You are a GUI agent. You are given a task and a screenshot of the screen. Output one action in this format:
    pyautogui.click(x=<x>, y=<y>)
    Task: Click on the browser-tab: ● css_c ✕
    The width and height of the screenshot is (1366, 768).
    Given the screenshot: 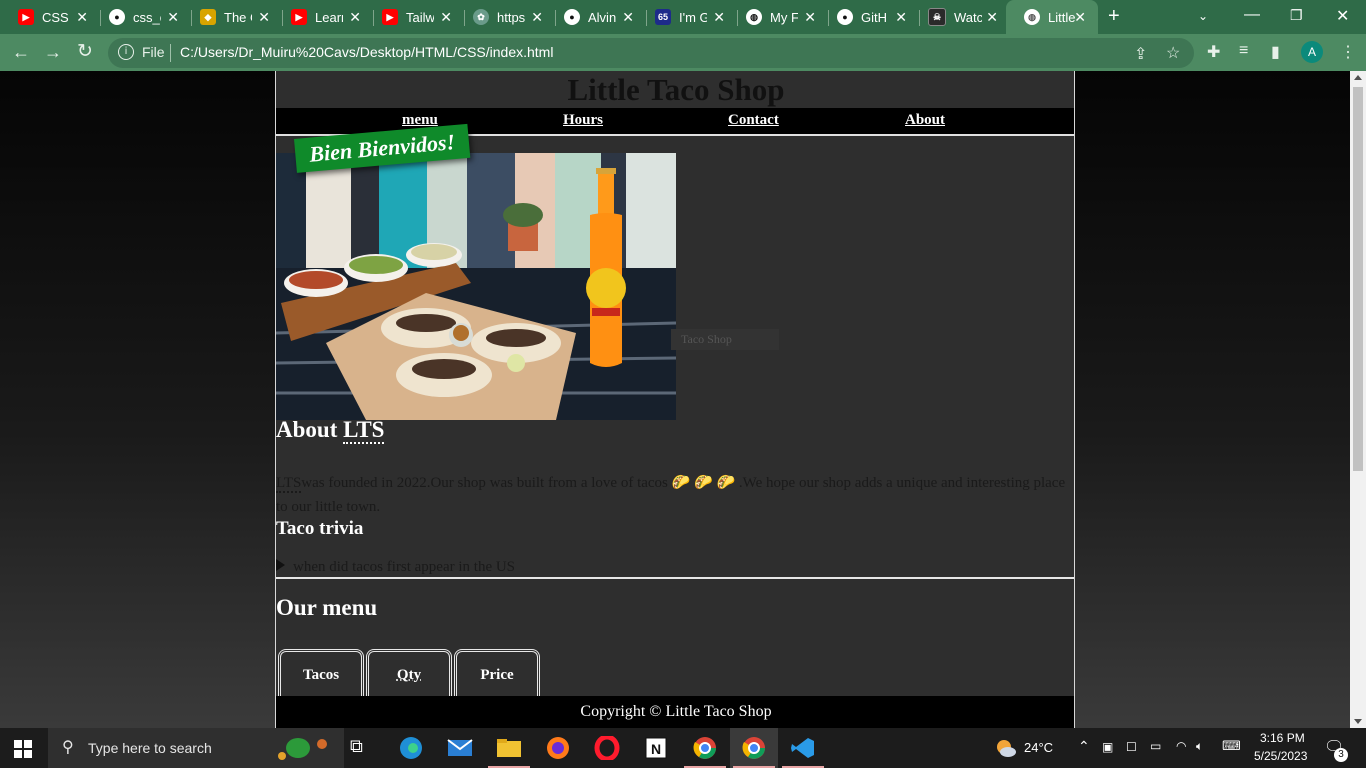 What is the action you would take?
    pyautogui.click(x=141, y=17)
    